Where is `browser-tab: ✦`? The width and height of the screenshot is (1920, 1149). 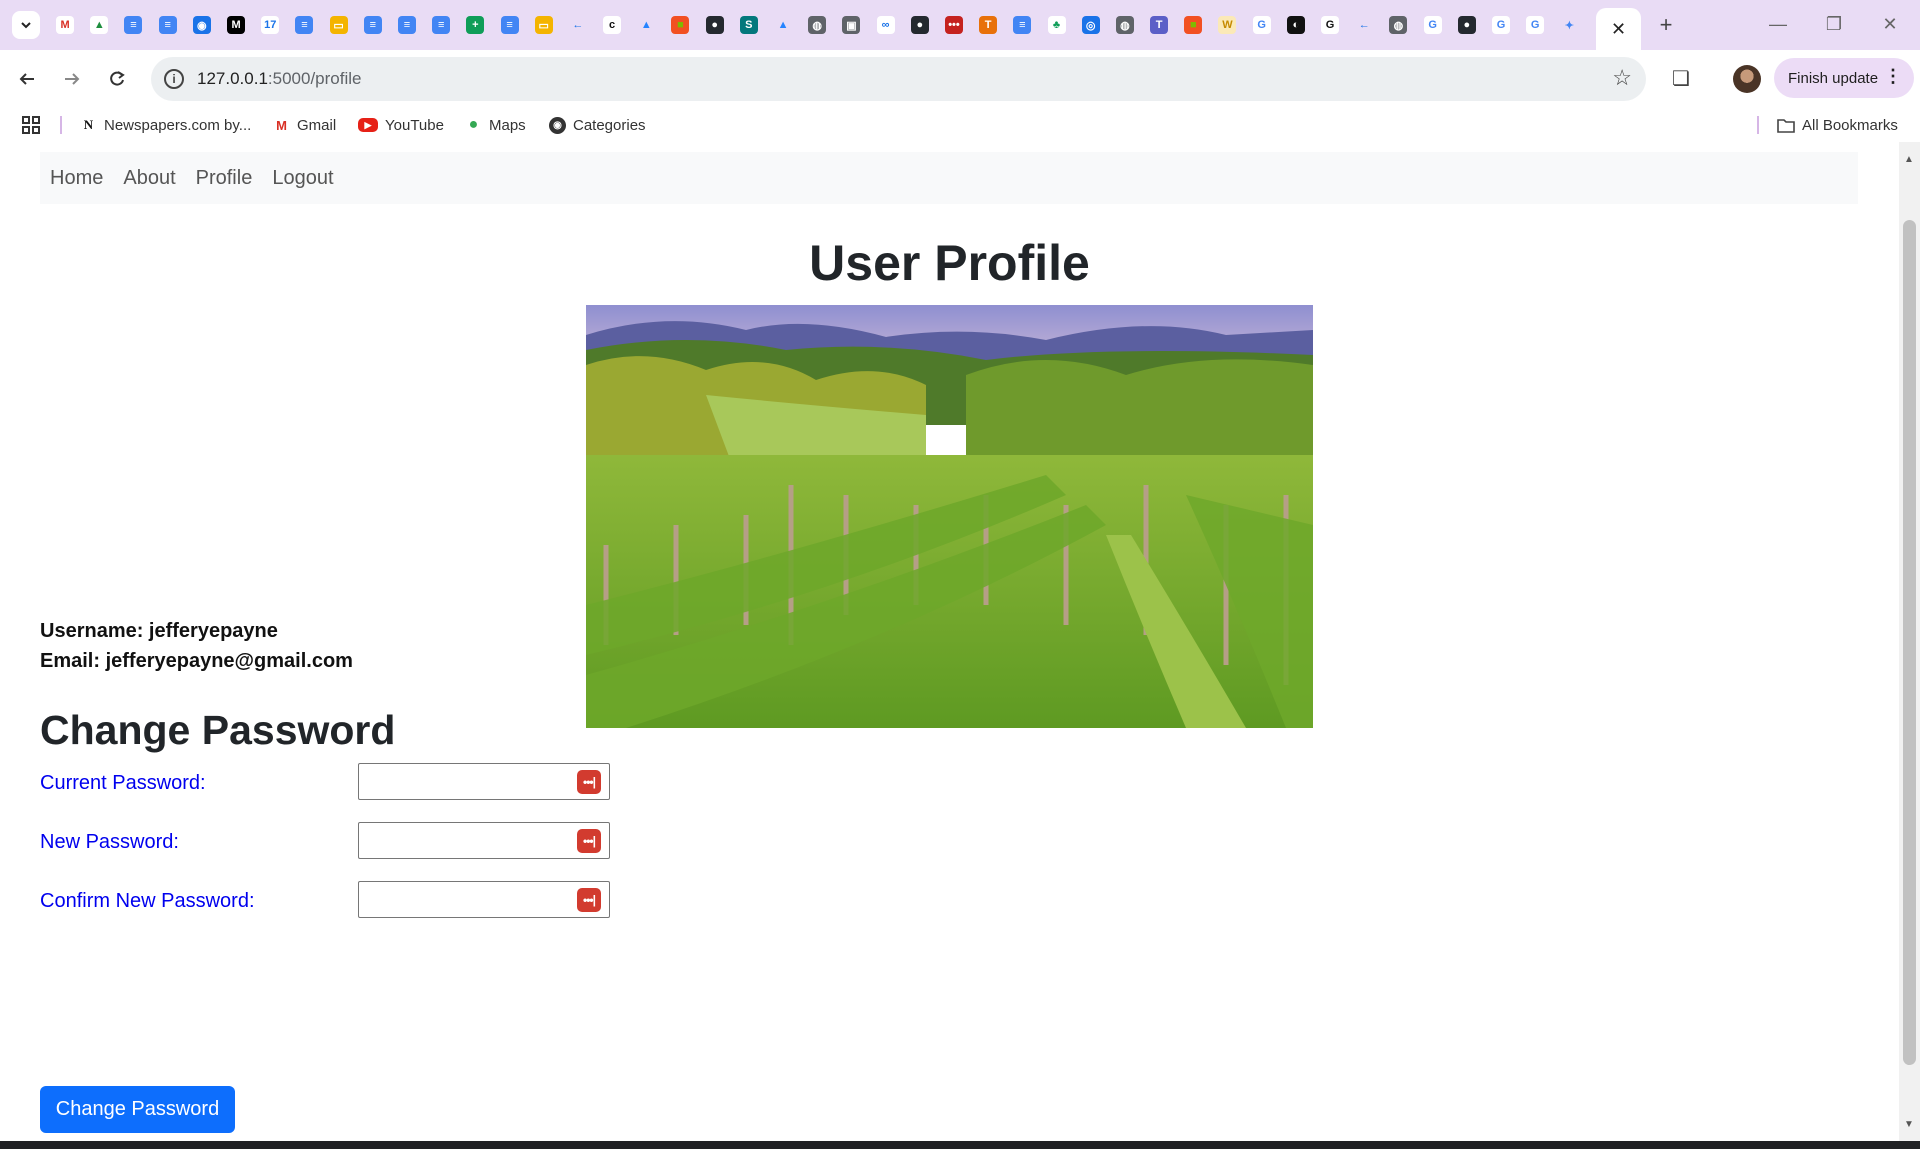
browser-tab: ✦ is located at coordinates (1569, 25).